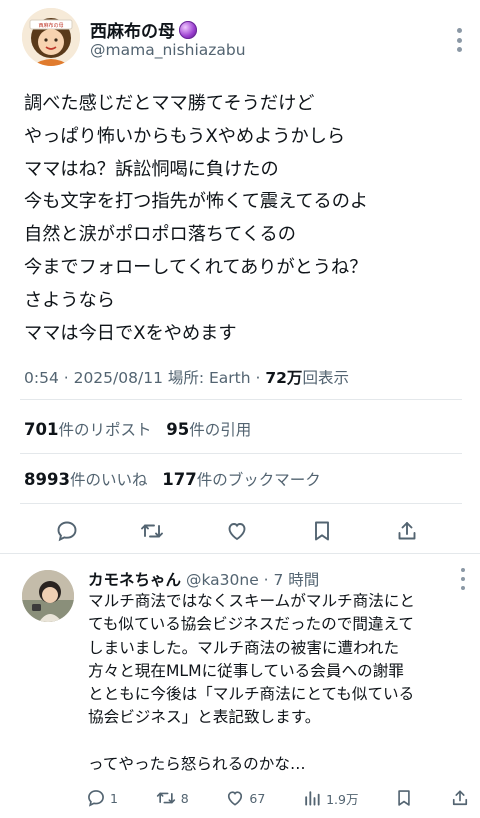 Image resolution: width=480 pixels, height=818 pixels. I want to click on reply-line: しまいました。マルチ商法の被害に遭われた, so click(244, 647).